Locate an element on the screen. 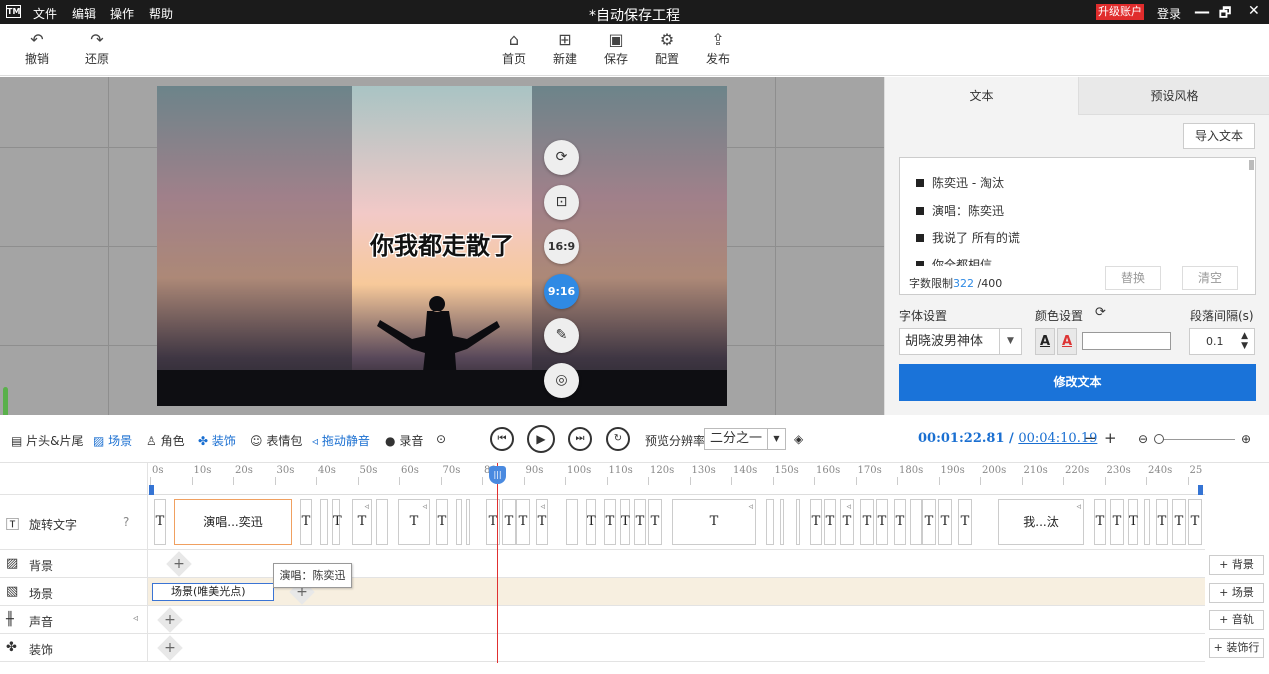 The width and height of the screenshot is (1269, 674). settings-icon: ◎ is located at coordinates (561, 380).